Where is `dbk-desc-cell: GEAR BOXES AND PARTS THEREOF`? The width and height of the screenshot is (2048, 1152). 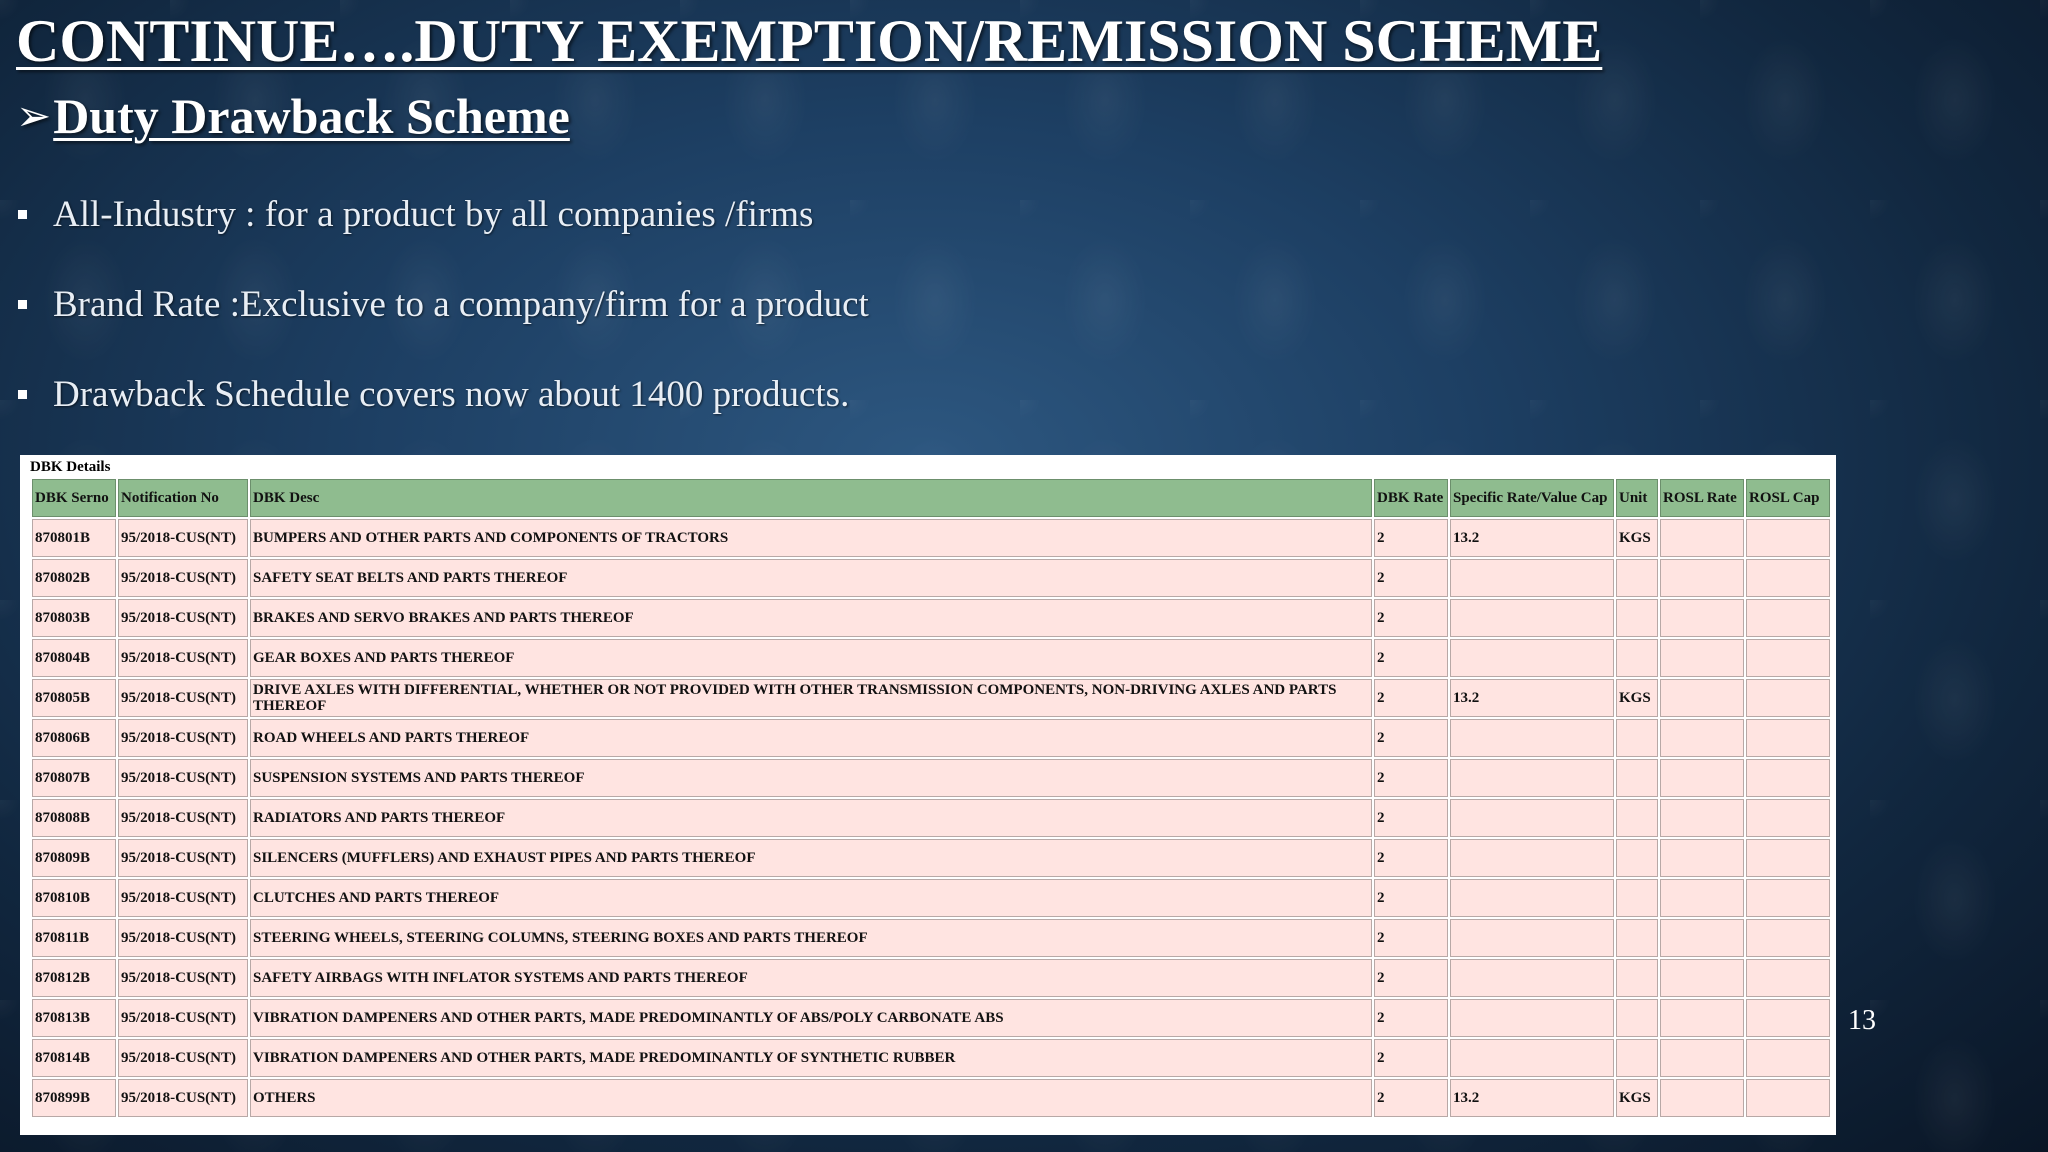
dbk-desc-cell: GEAR BOXES AND PARTS THEREOF is located at coordinates (811, 658).